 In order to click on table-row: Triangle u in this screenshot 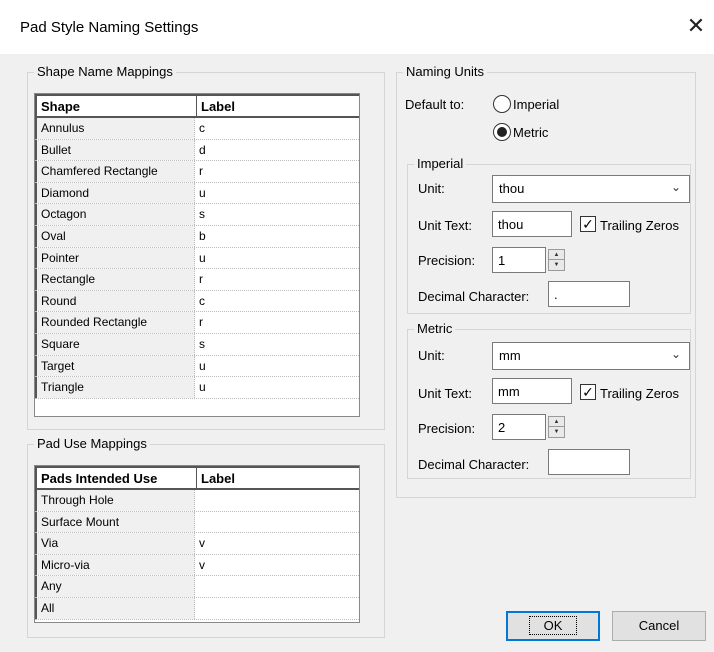, I will do `click(197, 388)`.